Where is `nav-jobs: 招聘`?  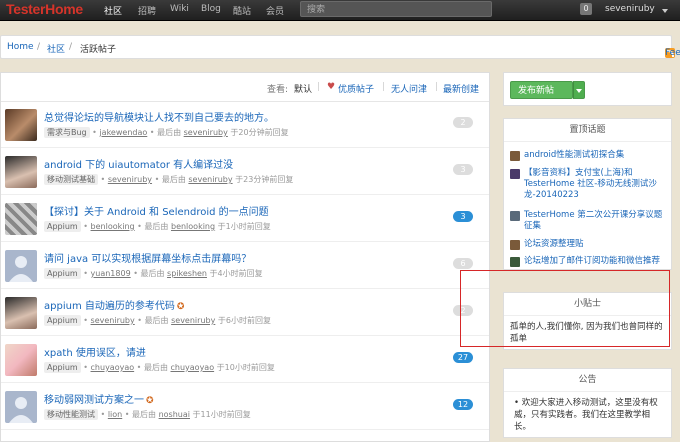 nav-jobs: 招聘 is located at coordinates (147, 10).